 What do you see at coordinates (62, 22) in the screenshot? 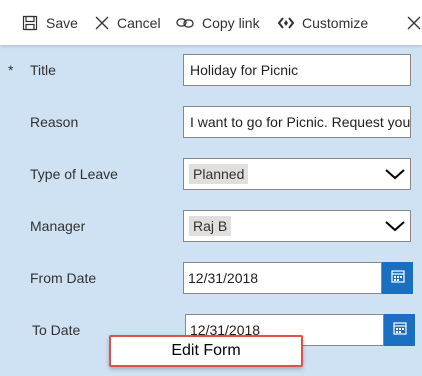
I see `save-label: Save` at bounding box center [62, 22].